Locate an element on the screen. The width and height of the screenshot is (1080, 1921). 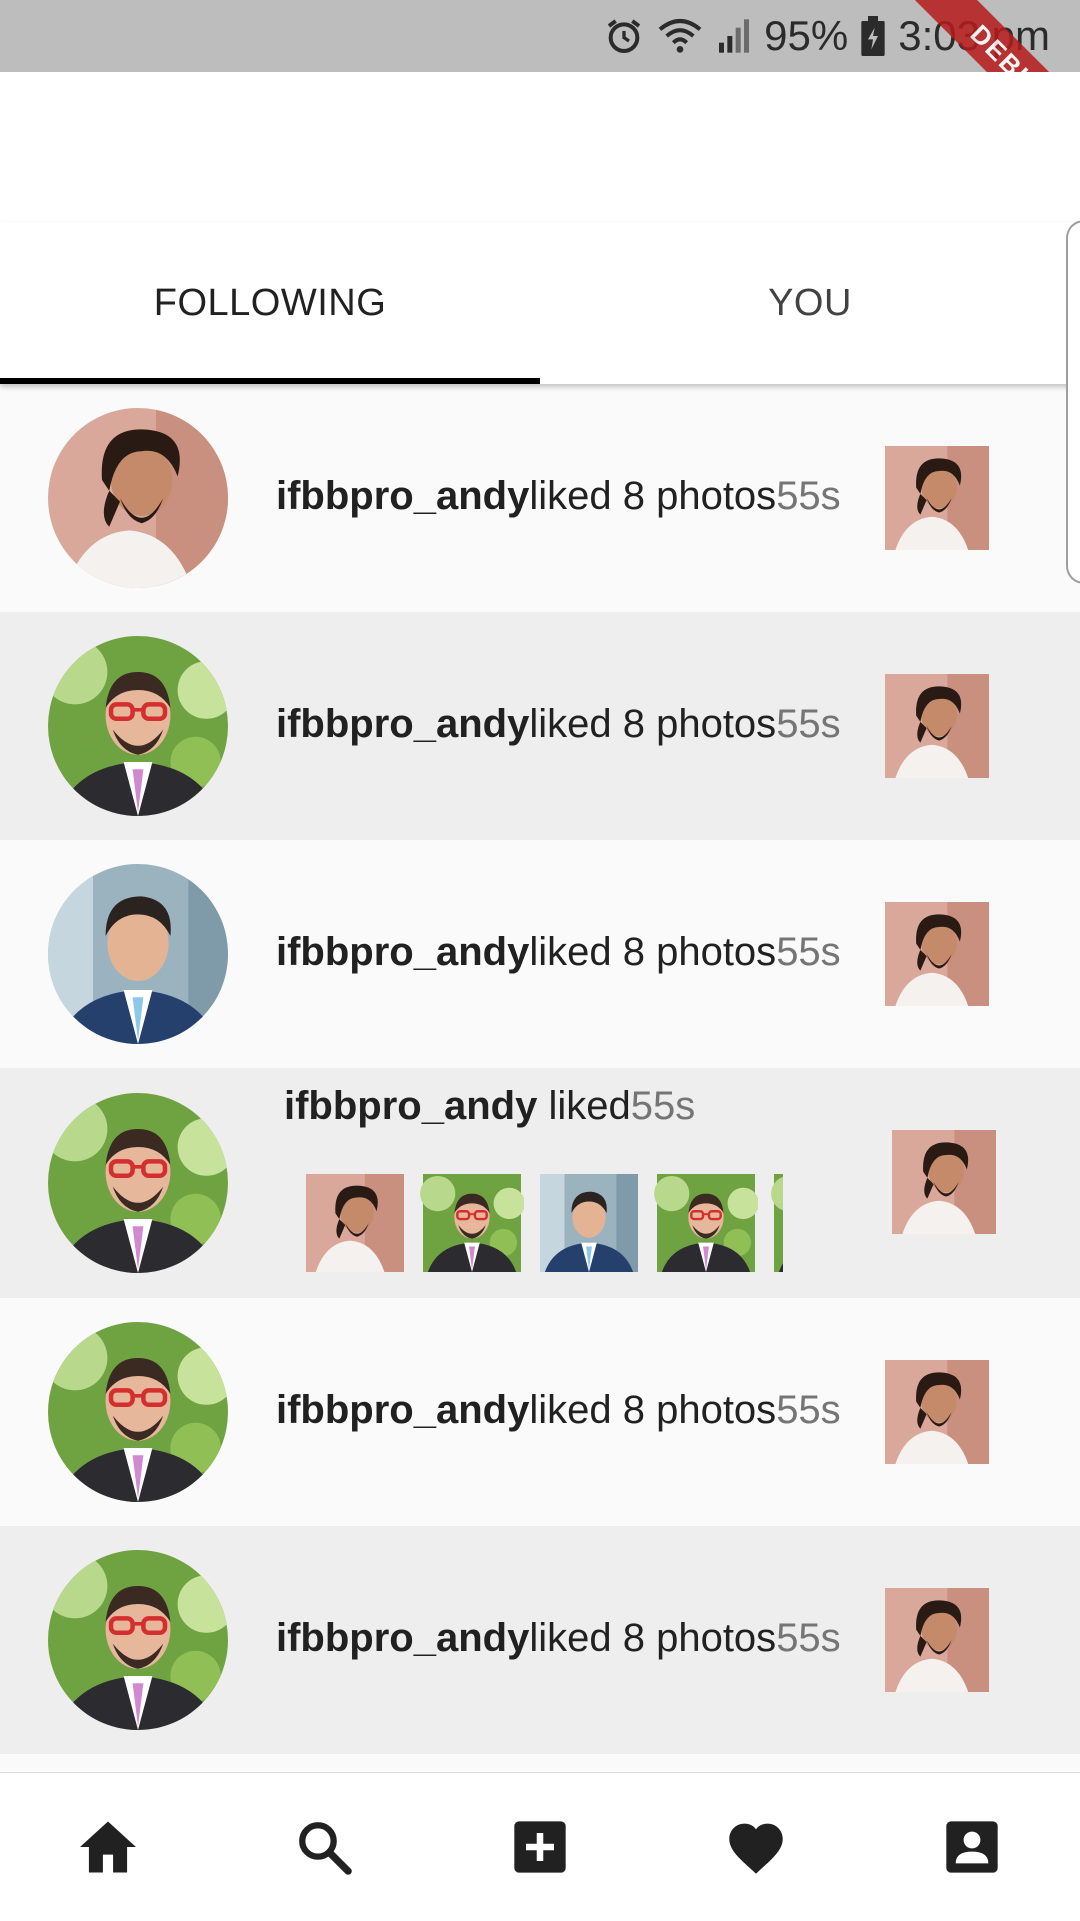
tab-you: YOU is located at coordinates (810, 303).